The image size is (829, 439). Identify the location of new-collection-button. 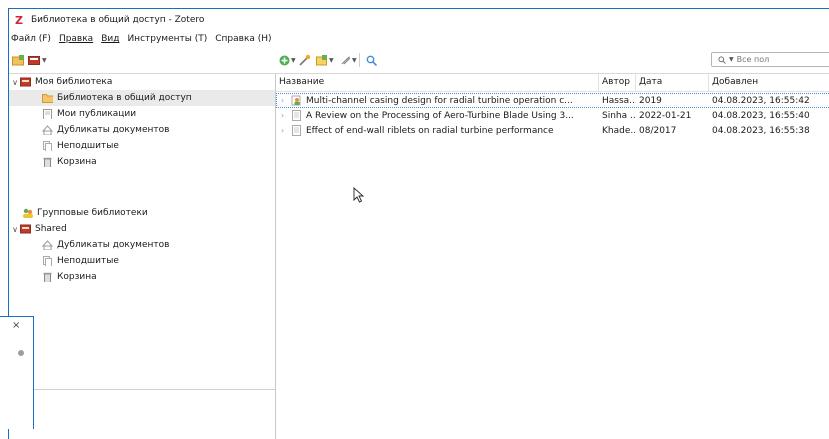
(18, 60).